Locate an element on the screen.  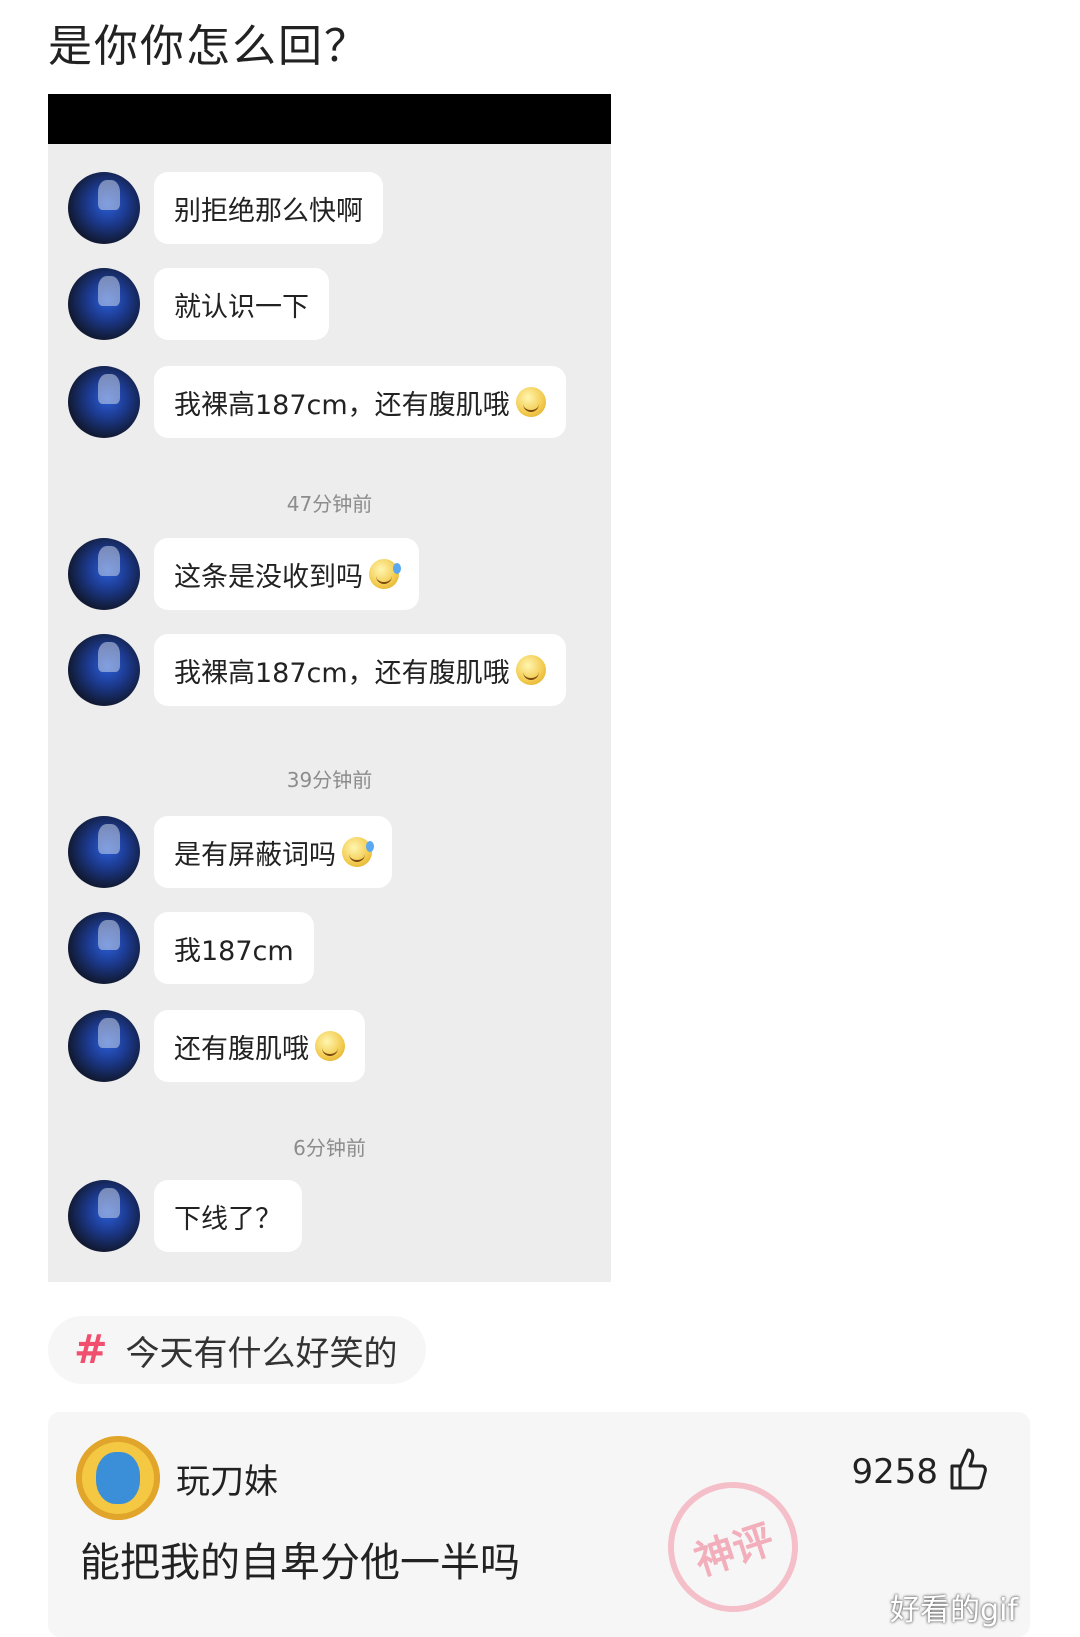
timestamp: 6分钟前 is located at coordinates (329, 1148).